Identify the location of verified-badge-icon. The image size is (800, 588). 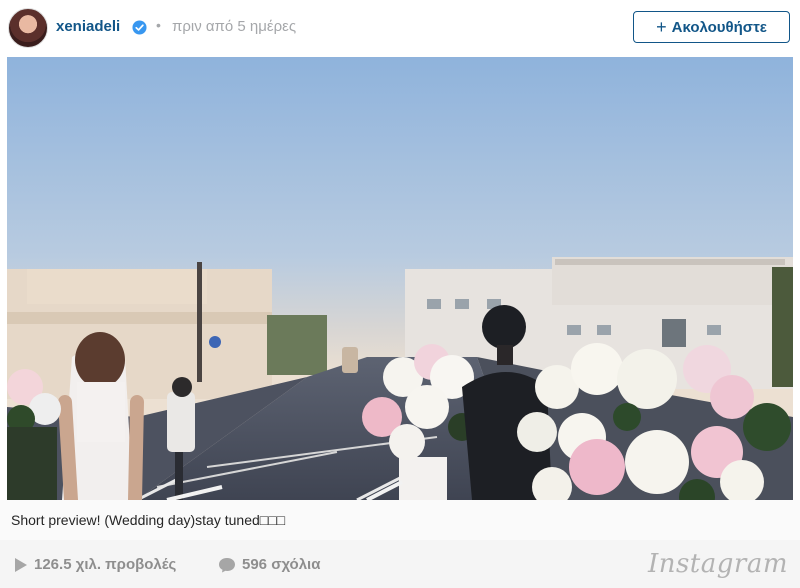
(139, 27).